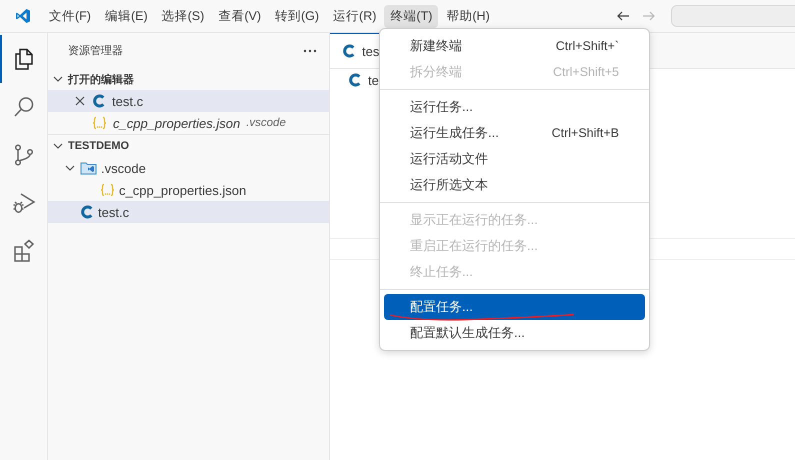  I want to click on menu-item: 帮助(H), so click(468, 16).